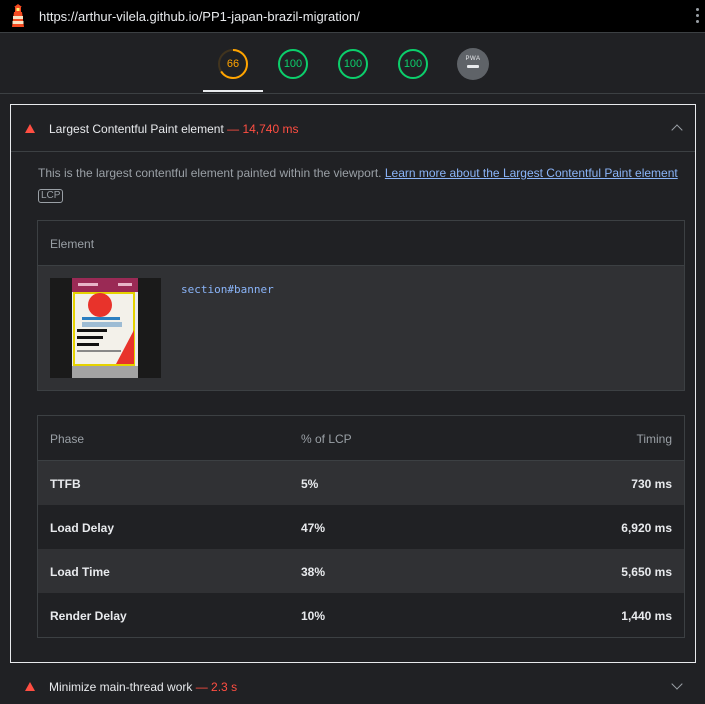 The height and width of the screenshot is (704, 705). I want to click on lighthouse-icon, so click(18, 15).